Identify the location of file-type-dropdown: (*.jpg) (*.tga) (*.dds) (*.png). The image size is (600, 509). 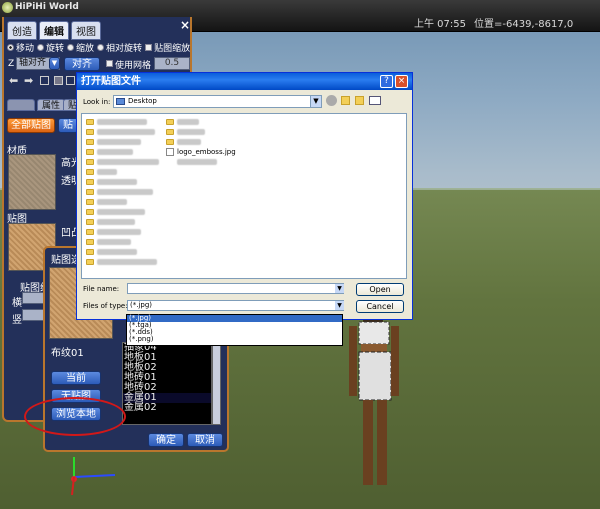
(234, 330).